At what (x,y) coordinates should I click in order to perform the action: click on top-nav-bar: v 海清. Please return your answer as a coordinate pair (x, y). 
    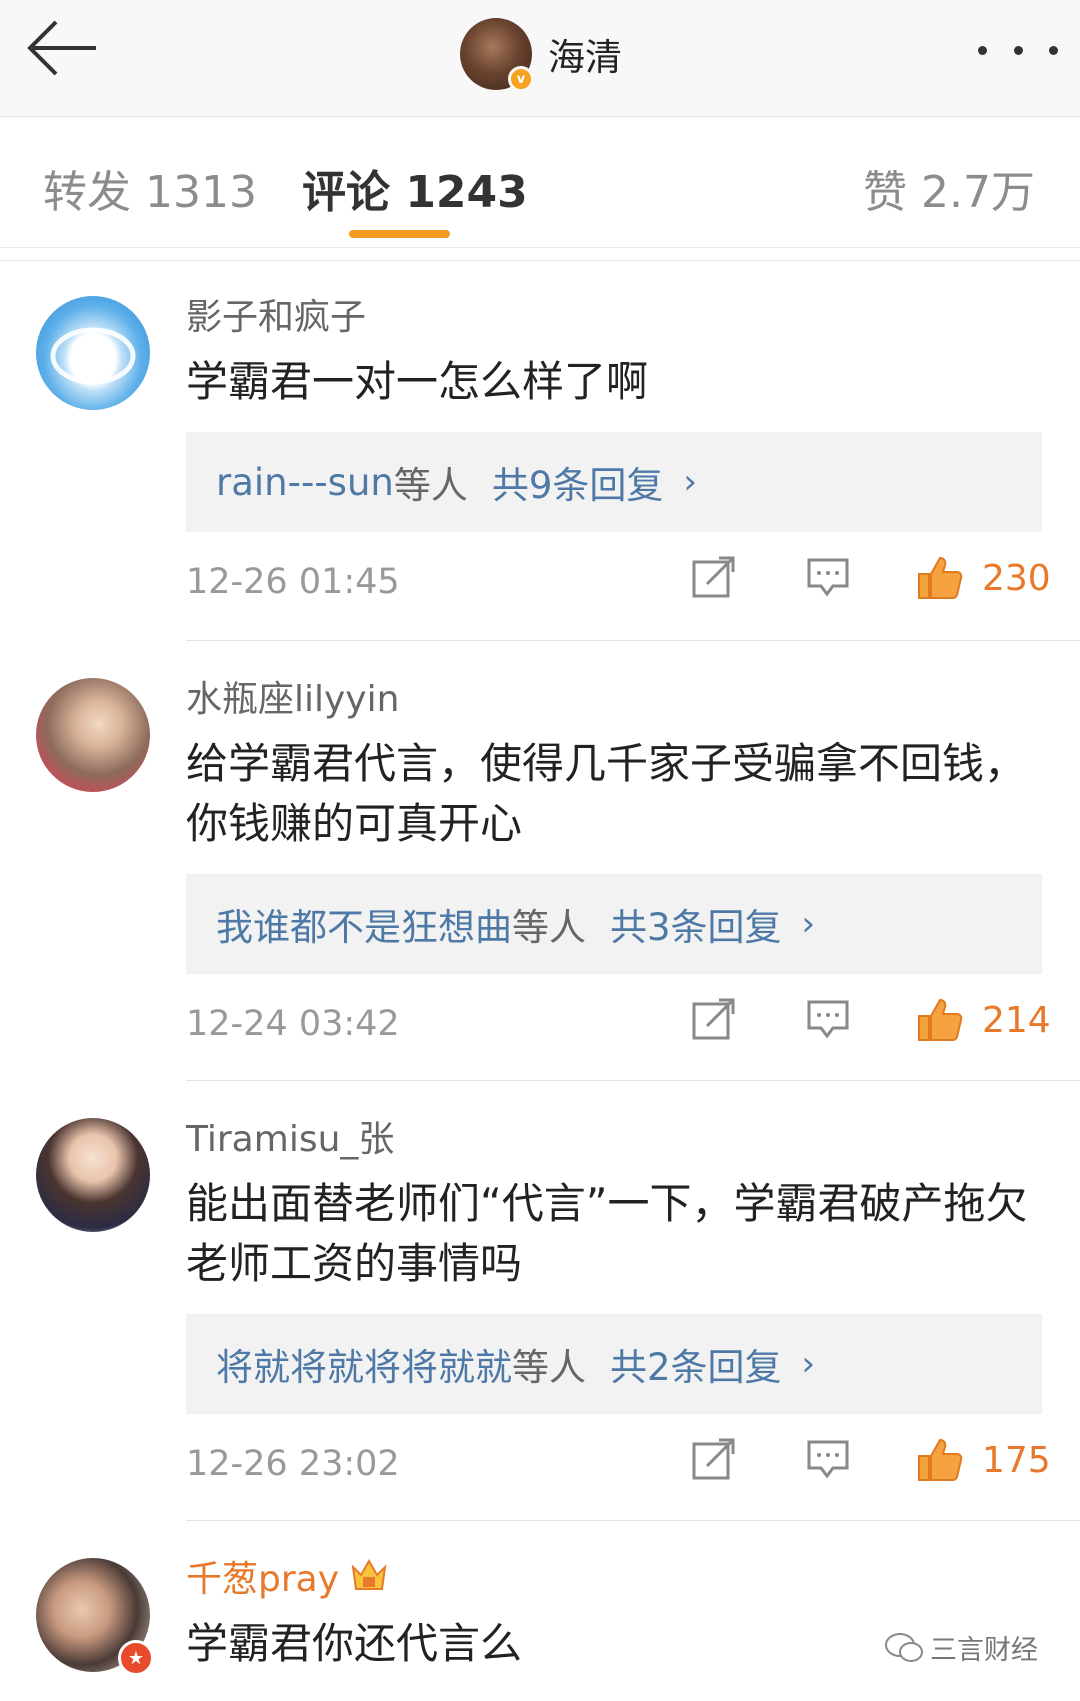
    Looking at the image, I should click on (540, 58).